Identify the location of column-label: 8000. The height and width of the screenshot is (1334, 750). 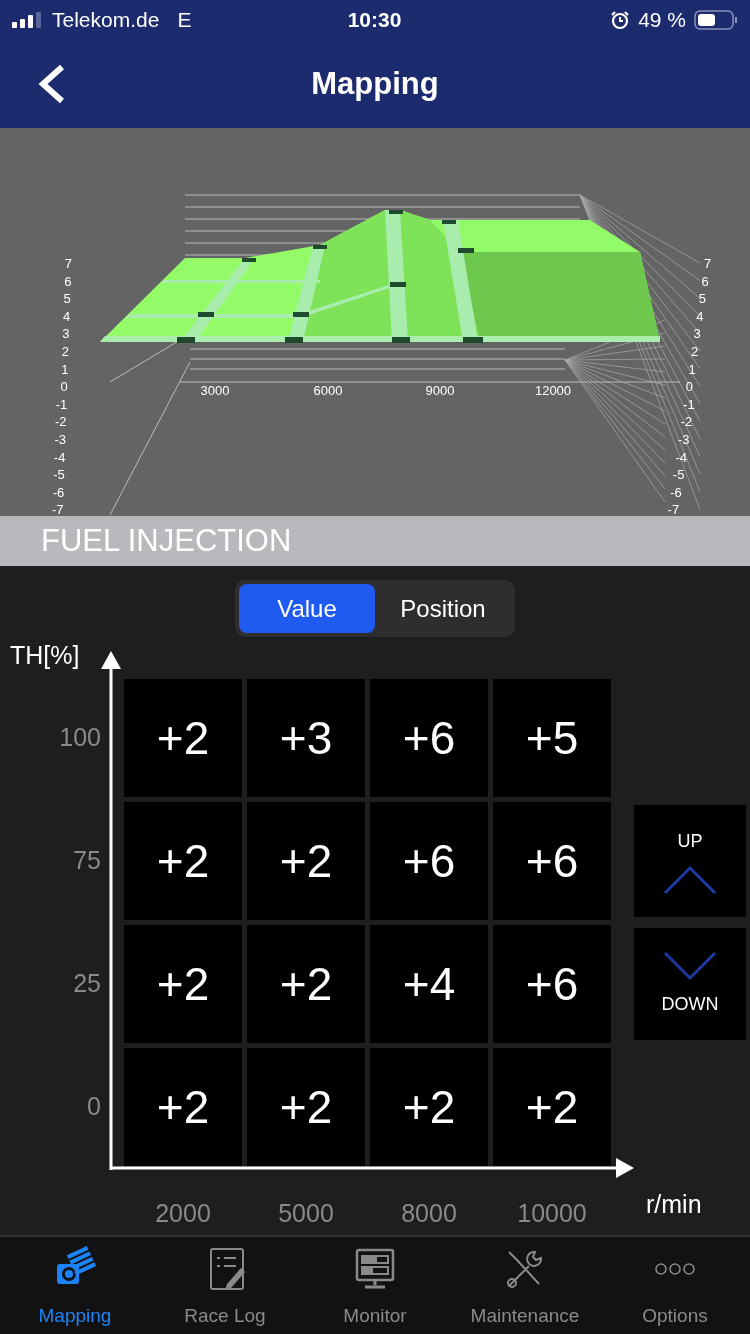
(429, 1213).